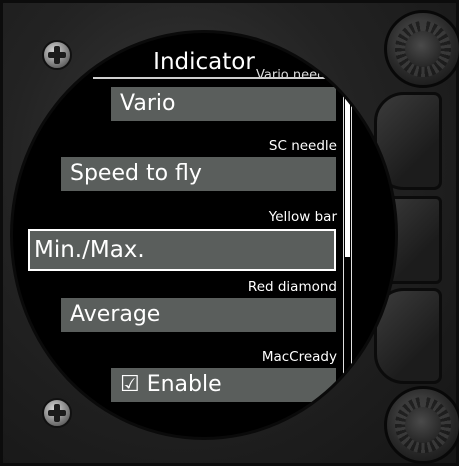 Image resolution: width=459 pixels, height=466 pixels. Describe the element at coordinates (224, 78) in the screenshot. I see `title-divider` at that location.